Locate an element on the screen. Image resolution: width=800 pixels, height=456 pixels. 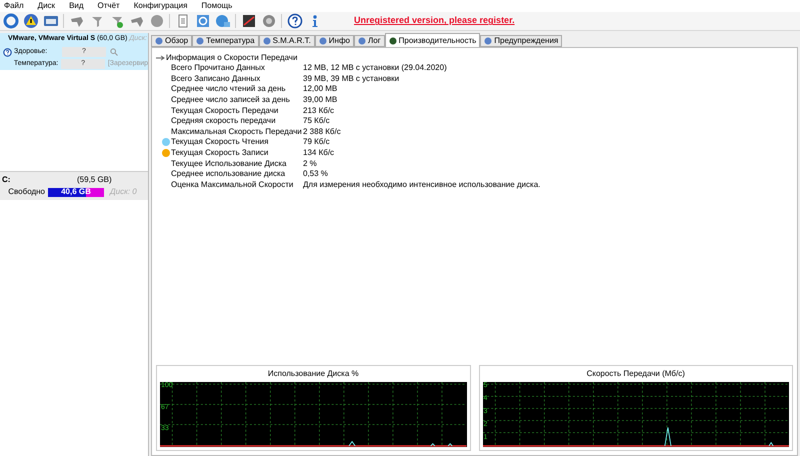
tab: Температура is located at coordinates (225, 41).